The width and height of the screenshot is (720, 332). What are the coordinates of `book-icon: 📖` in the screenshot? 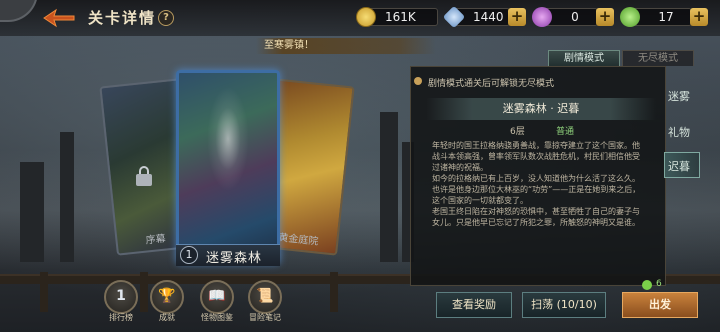 It's located at (217, 296).